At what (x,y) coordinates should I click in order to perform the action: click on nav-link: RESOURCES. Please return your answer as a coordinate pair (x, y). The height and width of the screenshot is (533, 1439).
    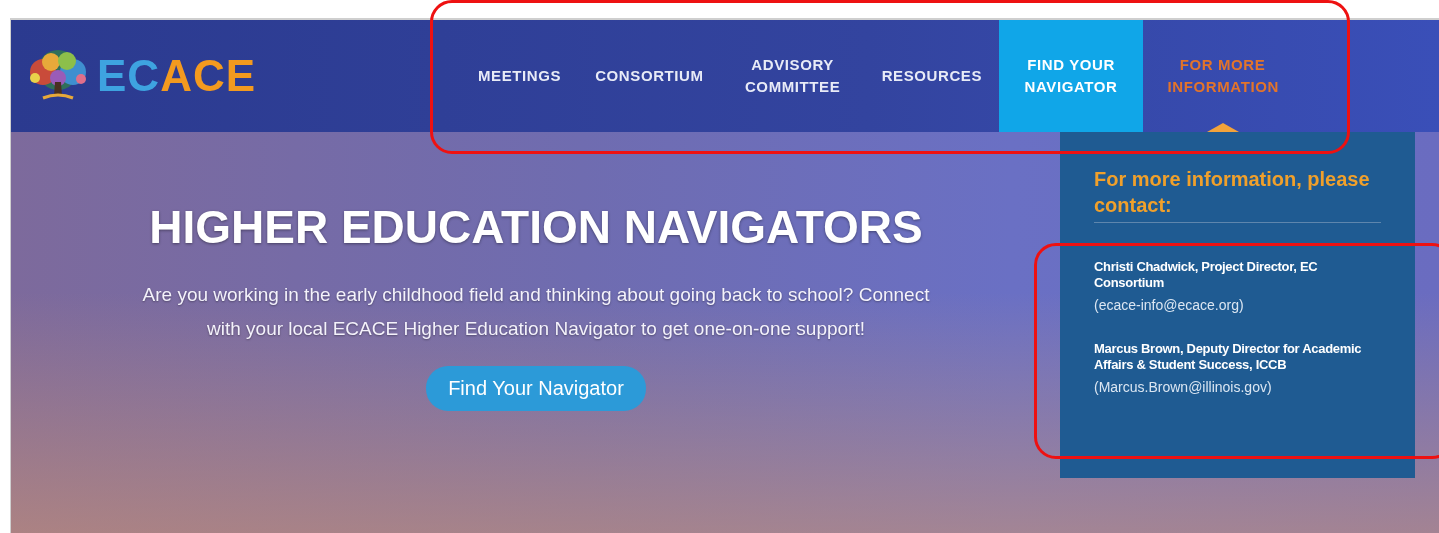
    Looking at the image, I should click on (932, 76).